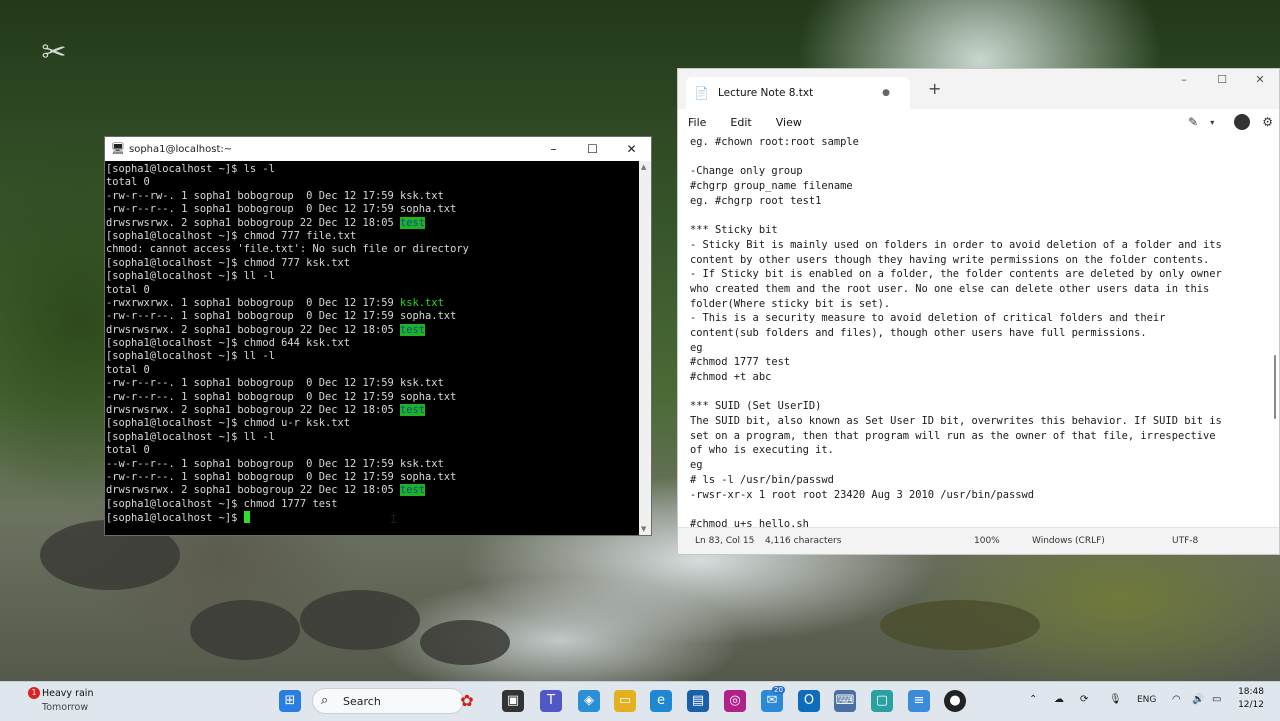 The height and width of the screenshot is (721, 1280). What do you see at coordinates (589, 701) in the screenshot?
I see `copilot-icon: ◈` at bounding box center [589, 701].